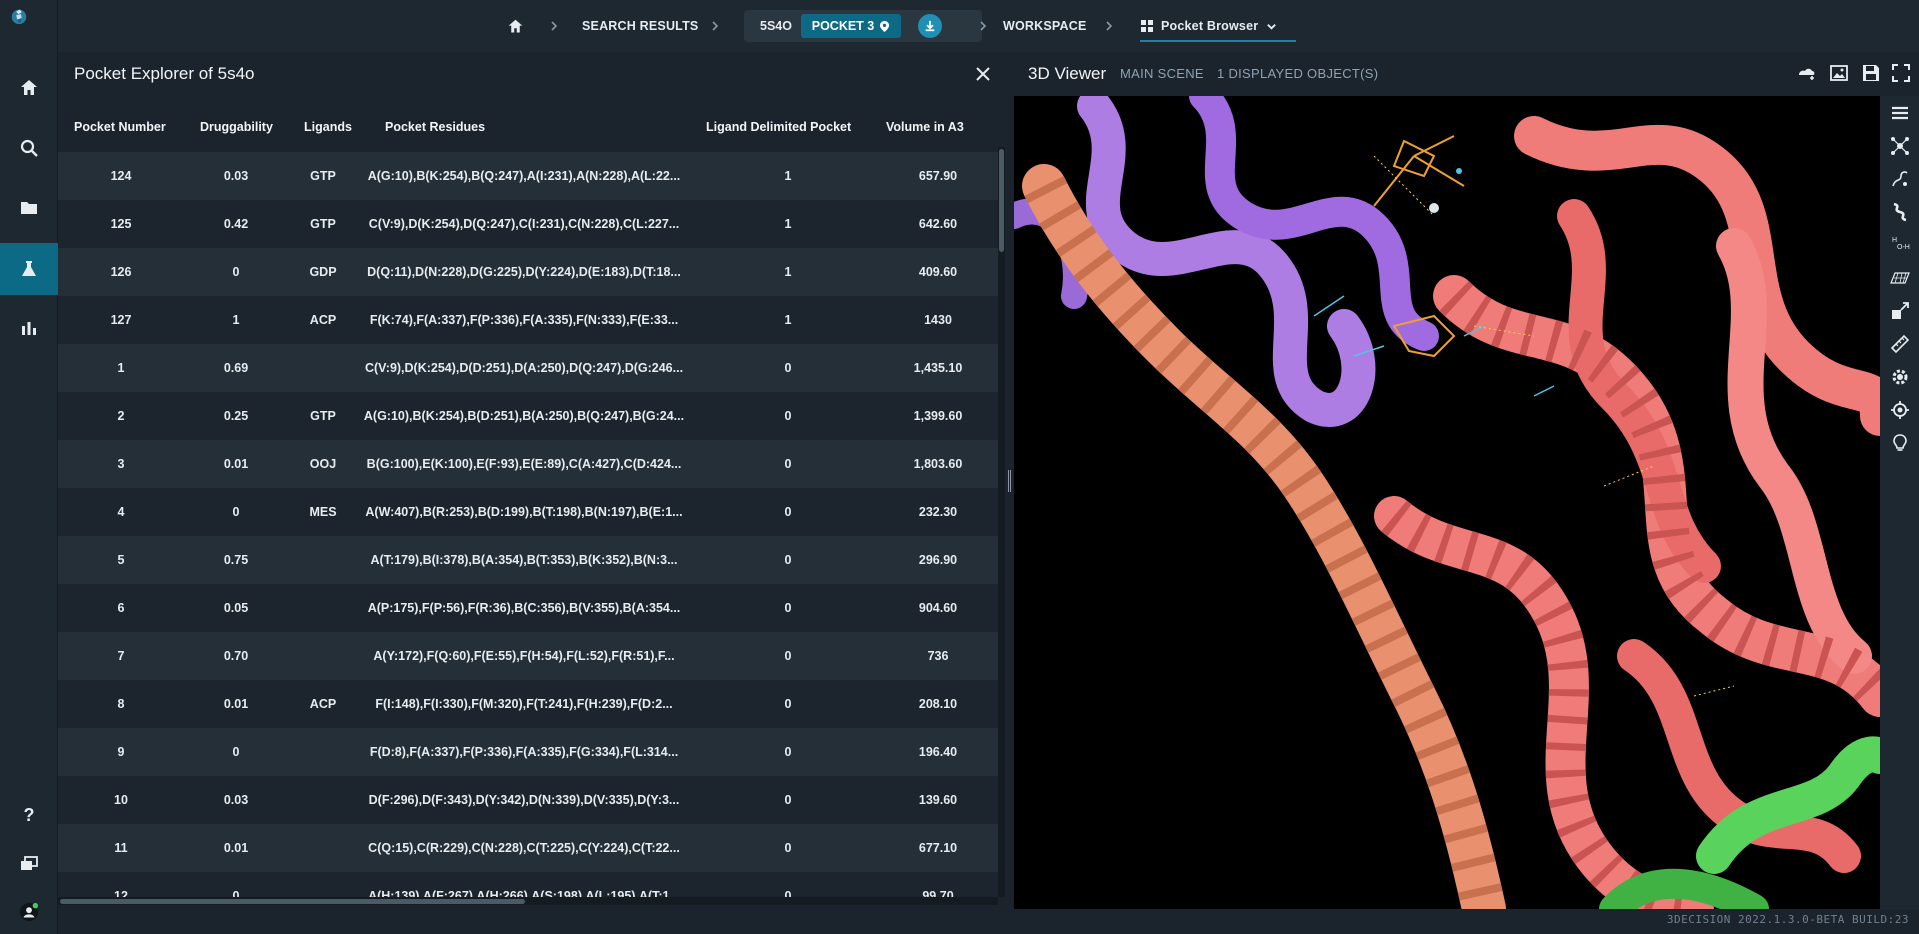  I want to click on nav-analytics, so click(29, 328).